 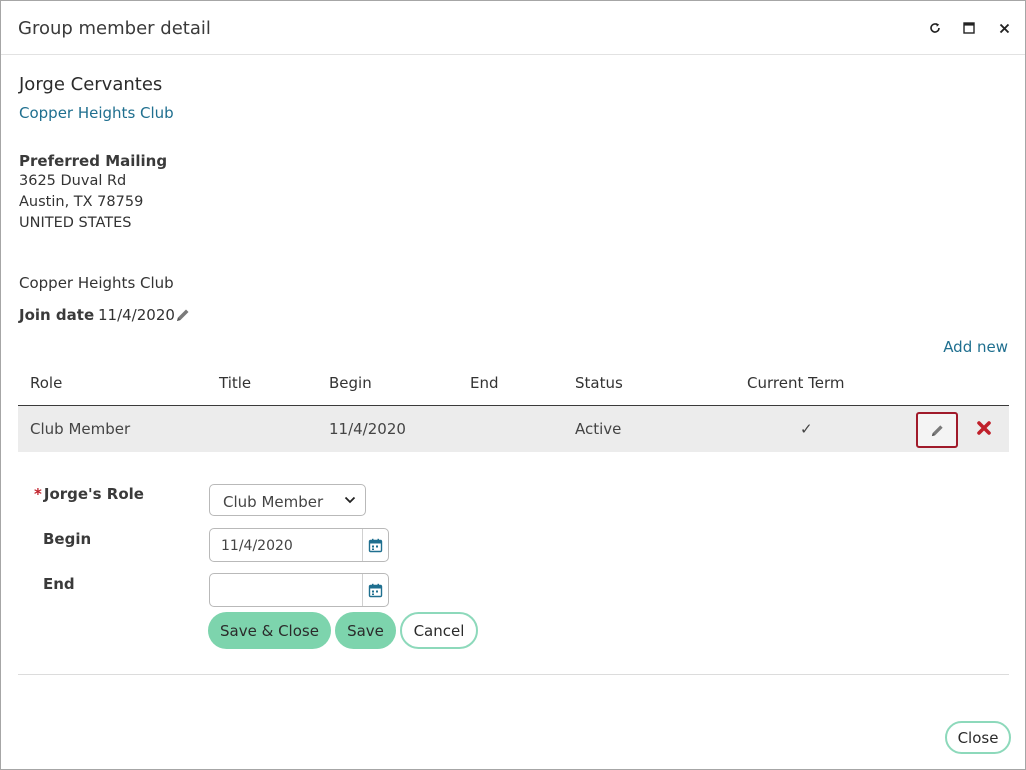 I want to click on delete-x-icon, so click(x=985, y=429).